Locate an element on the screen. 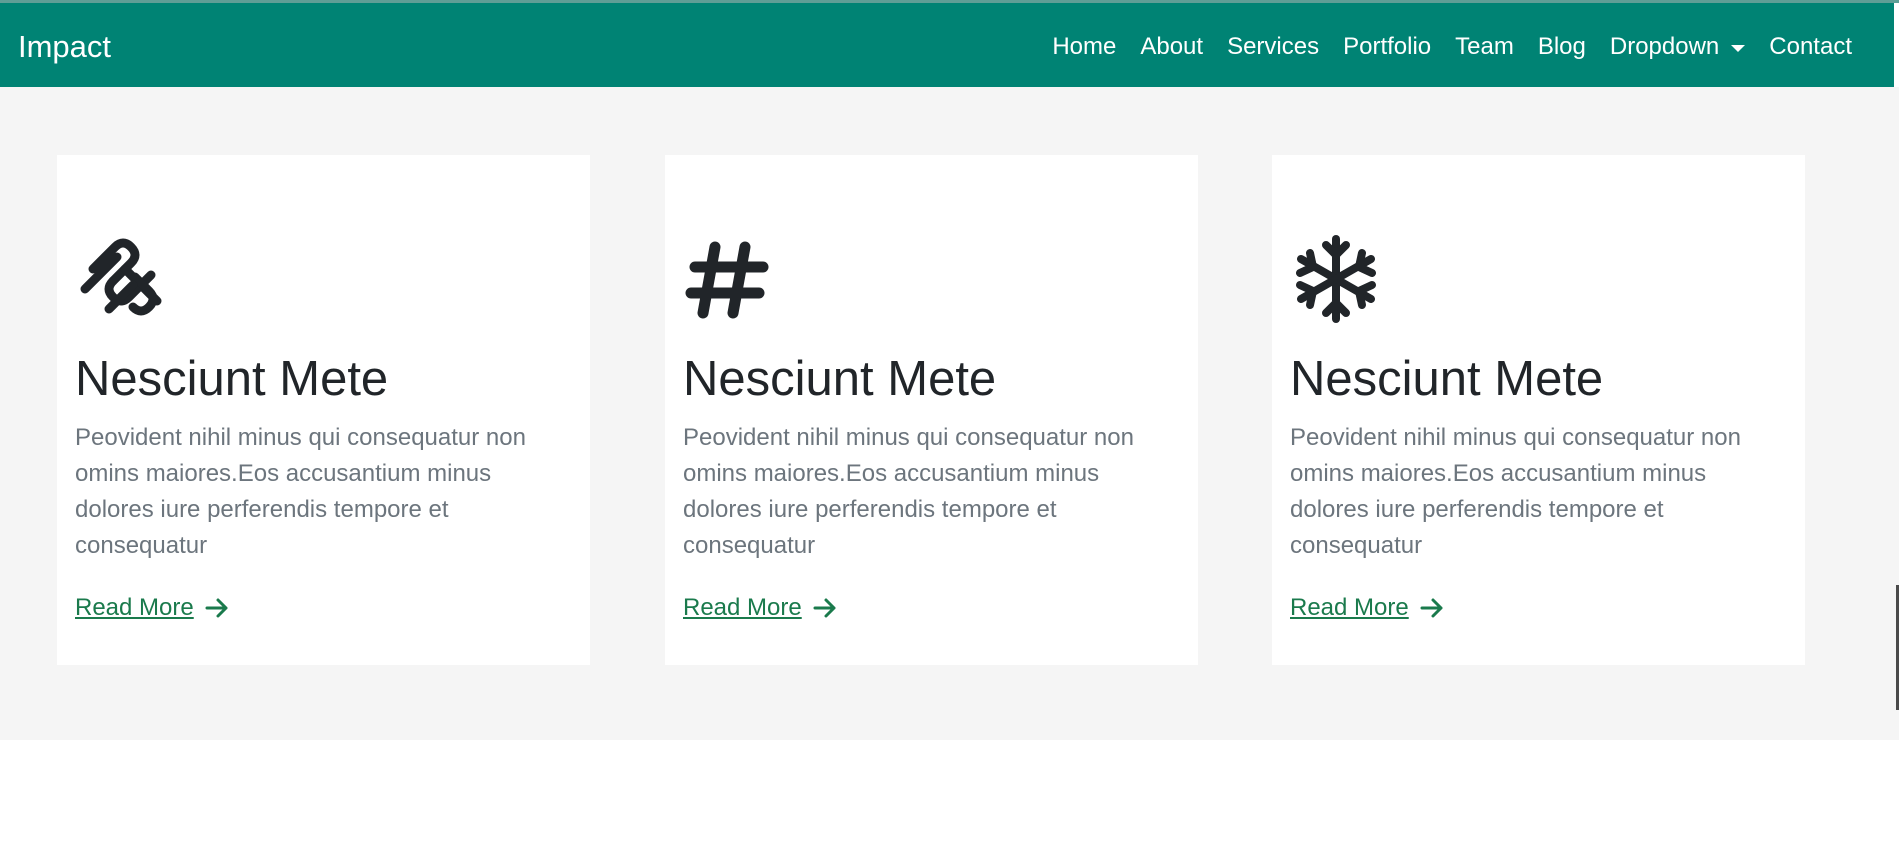  hashtag-icon is located at coordinates (729, 279).